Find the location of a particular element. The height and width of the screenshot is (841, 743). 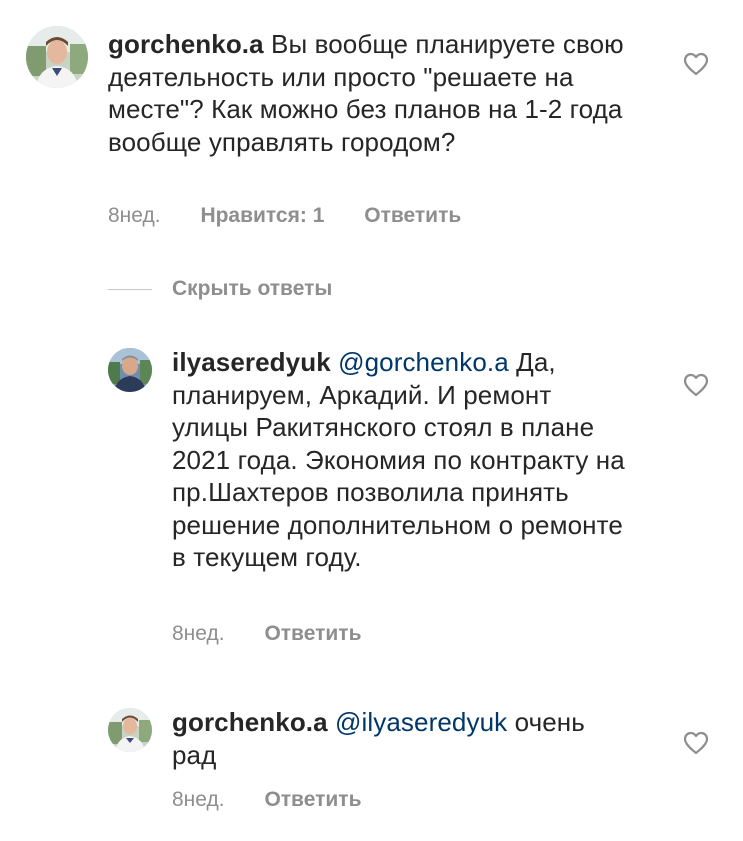

comment-mention: @gorchenko.a is located at coordinates (423, 362).